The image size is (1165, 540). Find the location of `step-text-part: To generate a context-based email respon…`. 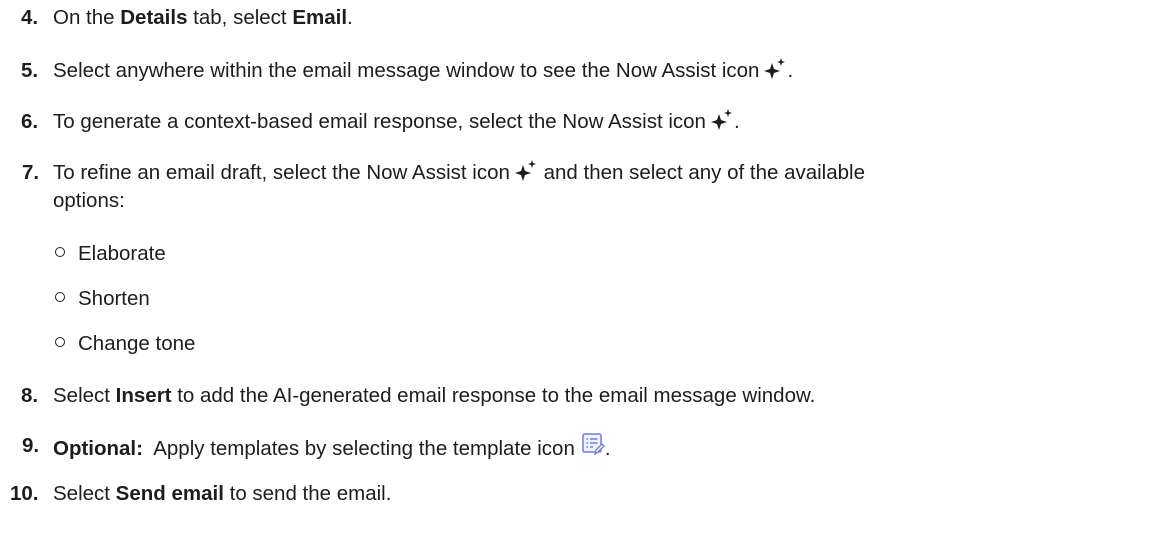

step-text-part: To generate a context-based email respon… is located at coordinates (379, 121).